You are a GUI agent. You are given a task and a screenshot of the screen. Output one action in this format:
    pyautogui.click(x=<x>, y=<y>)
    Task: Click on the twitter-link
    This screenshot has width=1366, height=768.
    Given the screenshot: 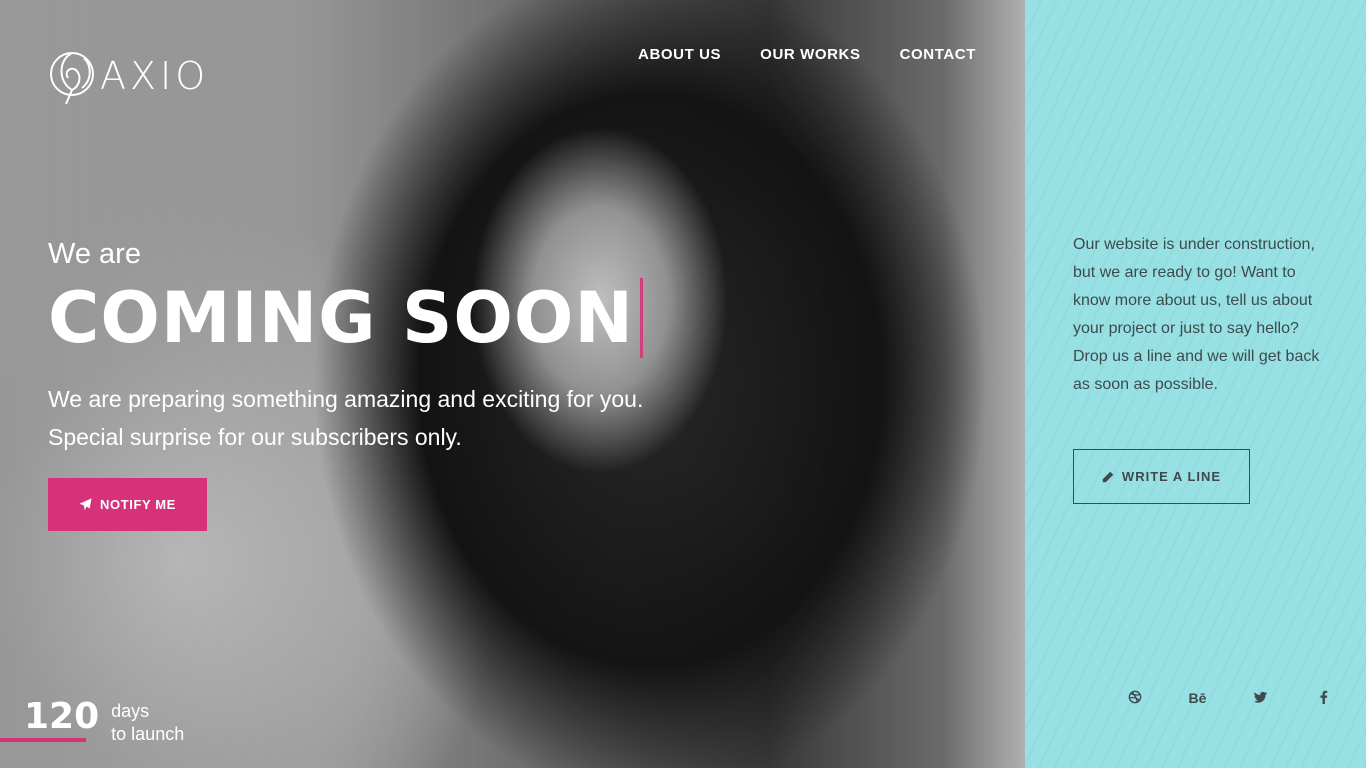 What is the action you would take?
    pyautogui.click(x=1260, y=698)
    